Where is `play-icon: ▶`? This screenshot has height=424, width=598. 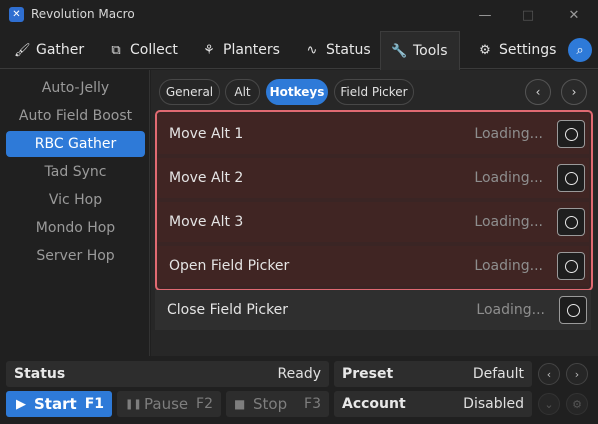 play-icon: ▶ is located at coordinates (21, 404).